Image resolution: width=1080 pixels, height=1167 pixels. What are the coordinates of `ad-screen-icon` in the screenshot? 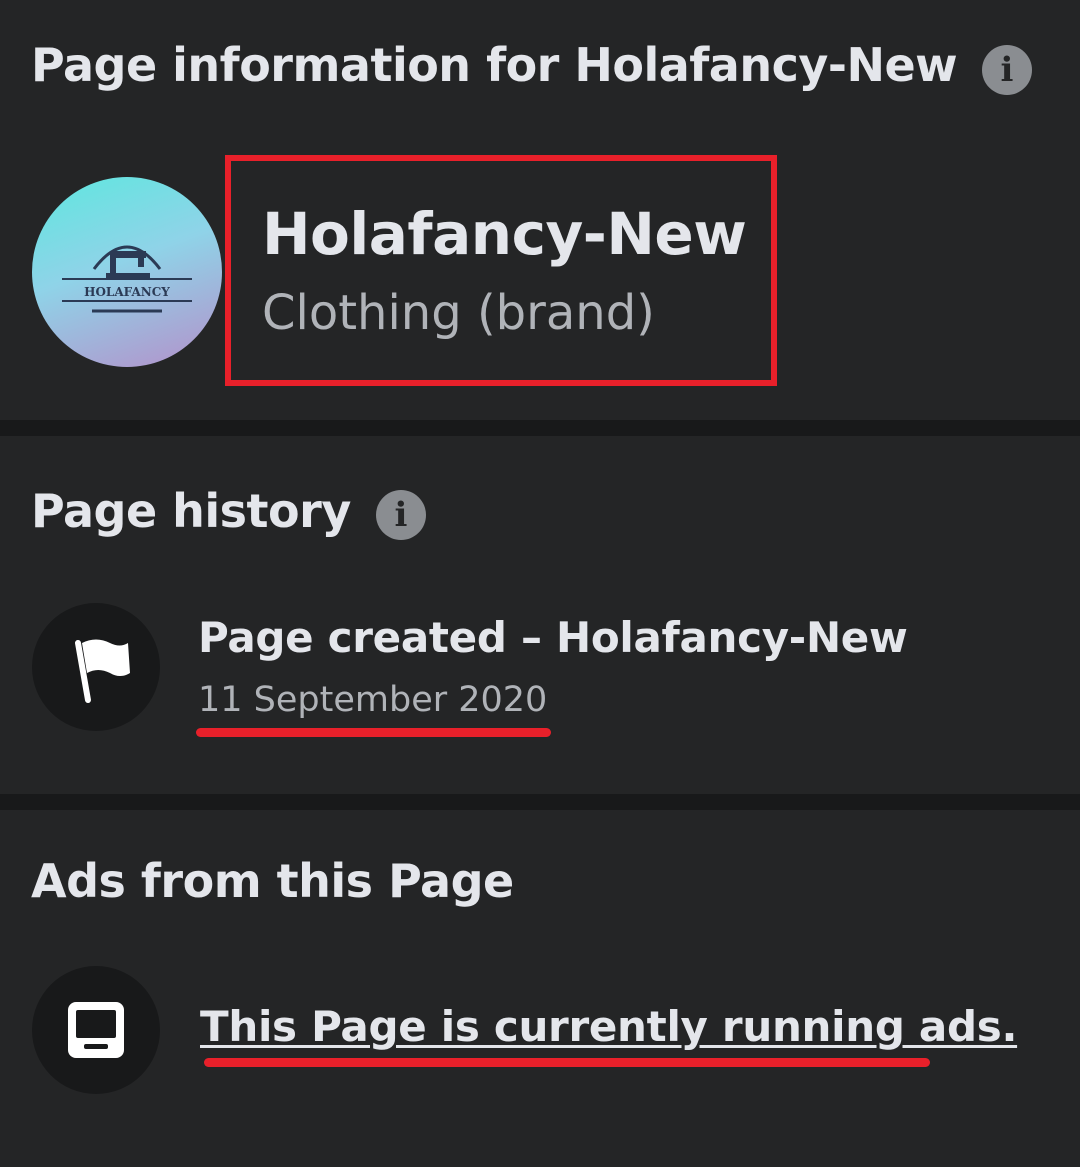 It's located at (96, 1030).